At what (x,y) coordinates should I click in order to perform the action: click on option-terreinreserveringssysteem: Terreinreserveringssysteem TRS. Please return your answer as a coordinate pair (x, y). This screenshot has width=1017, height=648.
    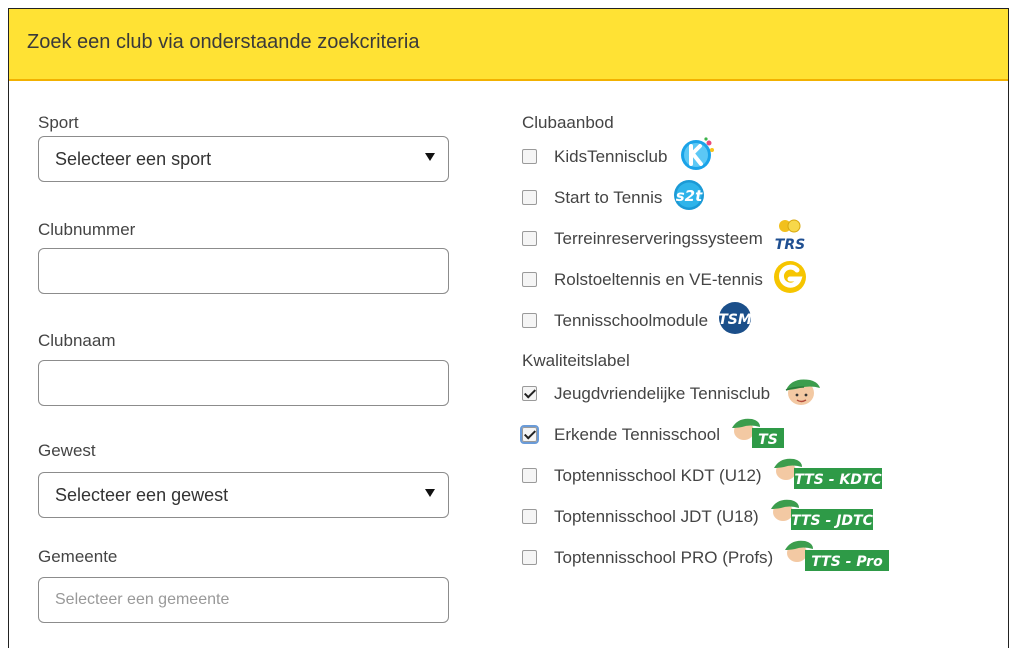
    Looking at the image, I should click on (762, 238).